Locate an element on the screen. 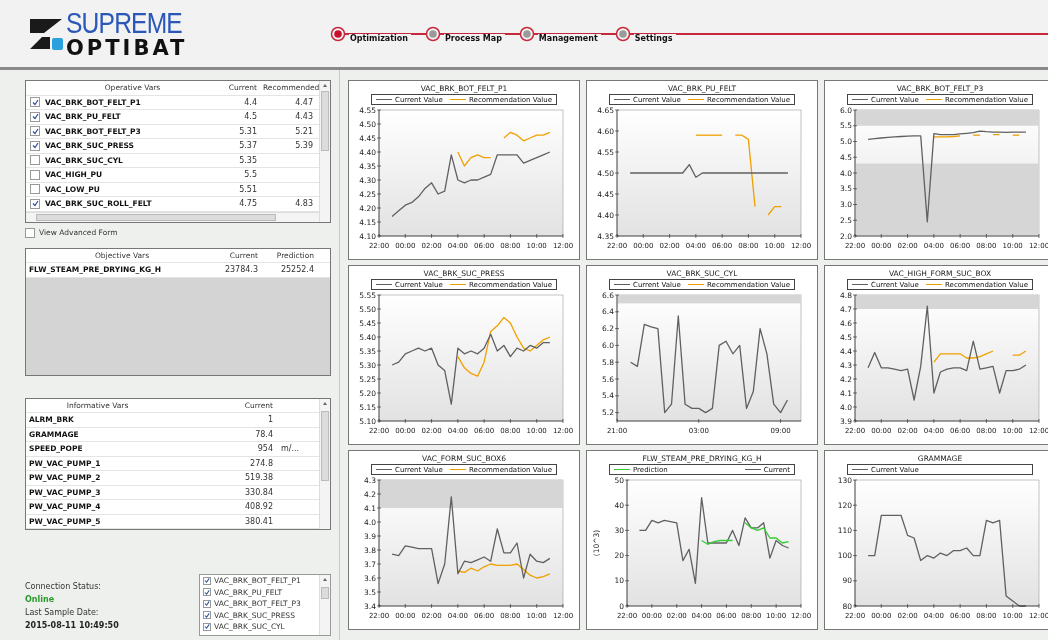 This screenshot has height=640, width=1048. status-value: Online is located at coordinates (40, 599).